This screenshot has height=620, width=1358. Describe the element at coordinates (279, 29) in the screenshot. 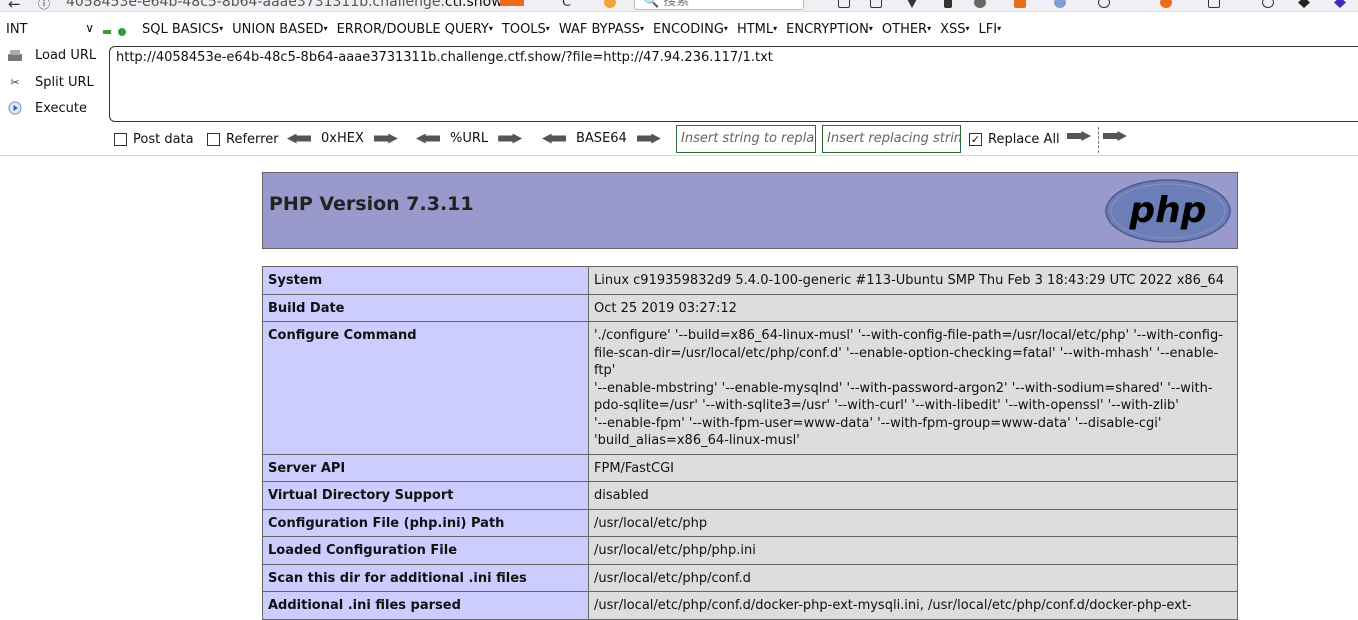

I see `menu-union-based: UNION BASED` at that location.